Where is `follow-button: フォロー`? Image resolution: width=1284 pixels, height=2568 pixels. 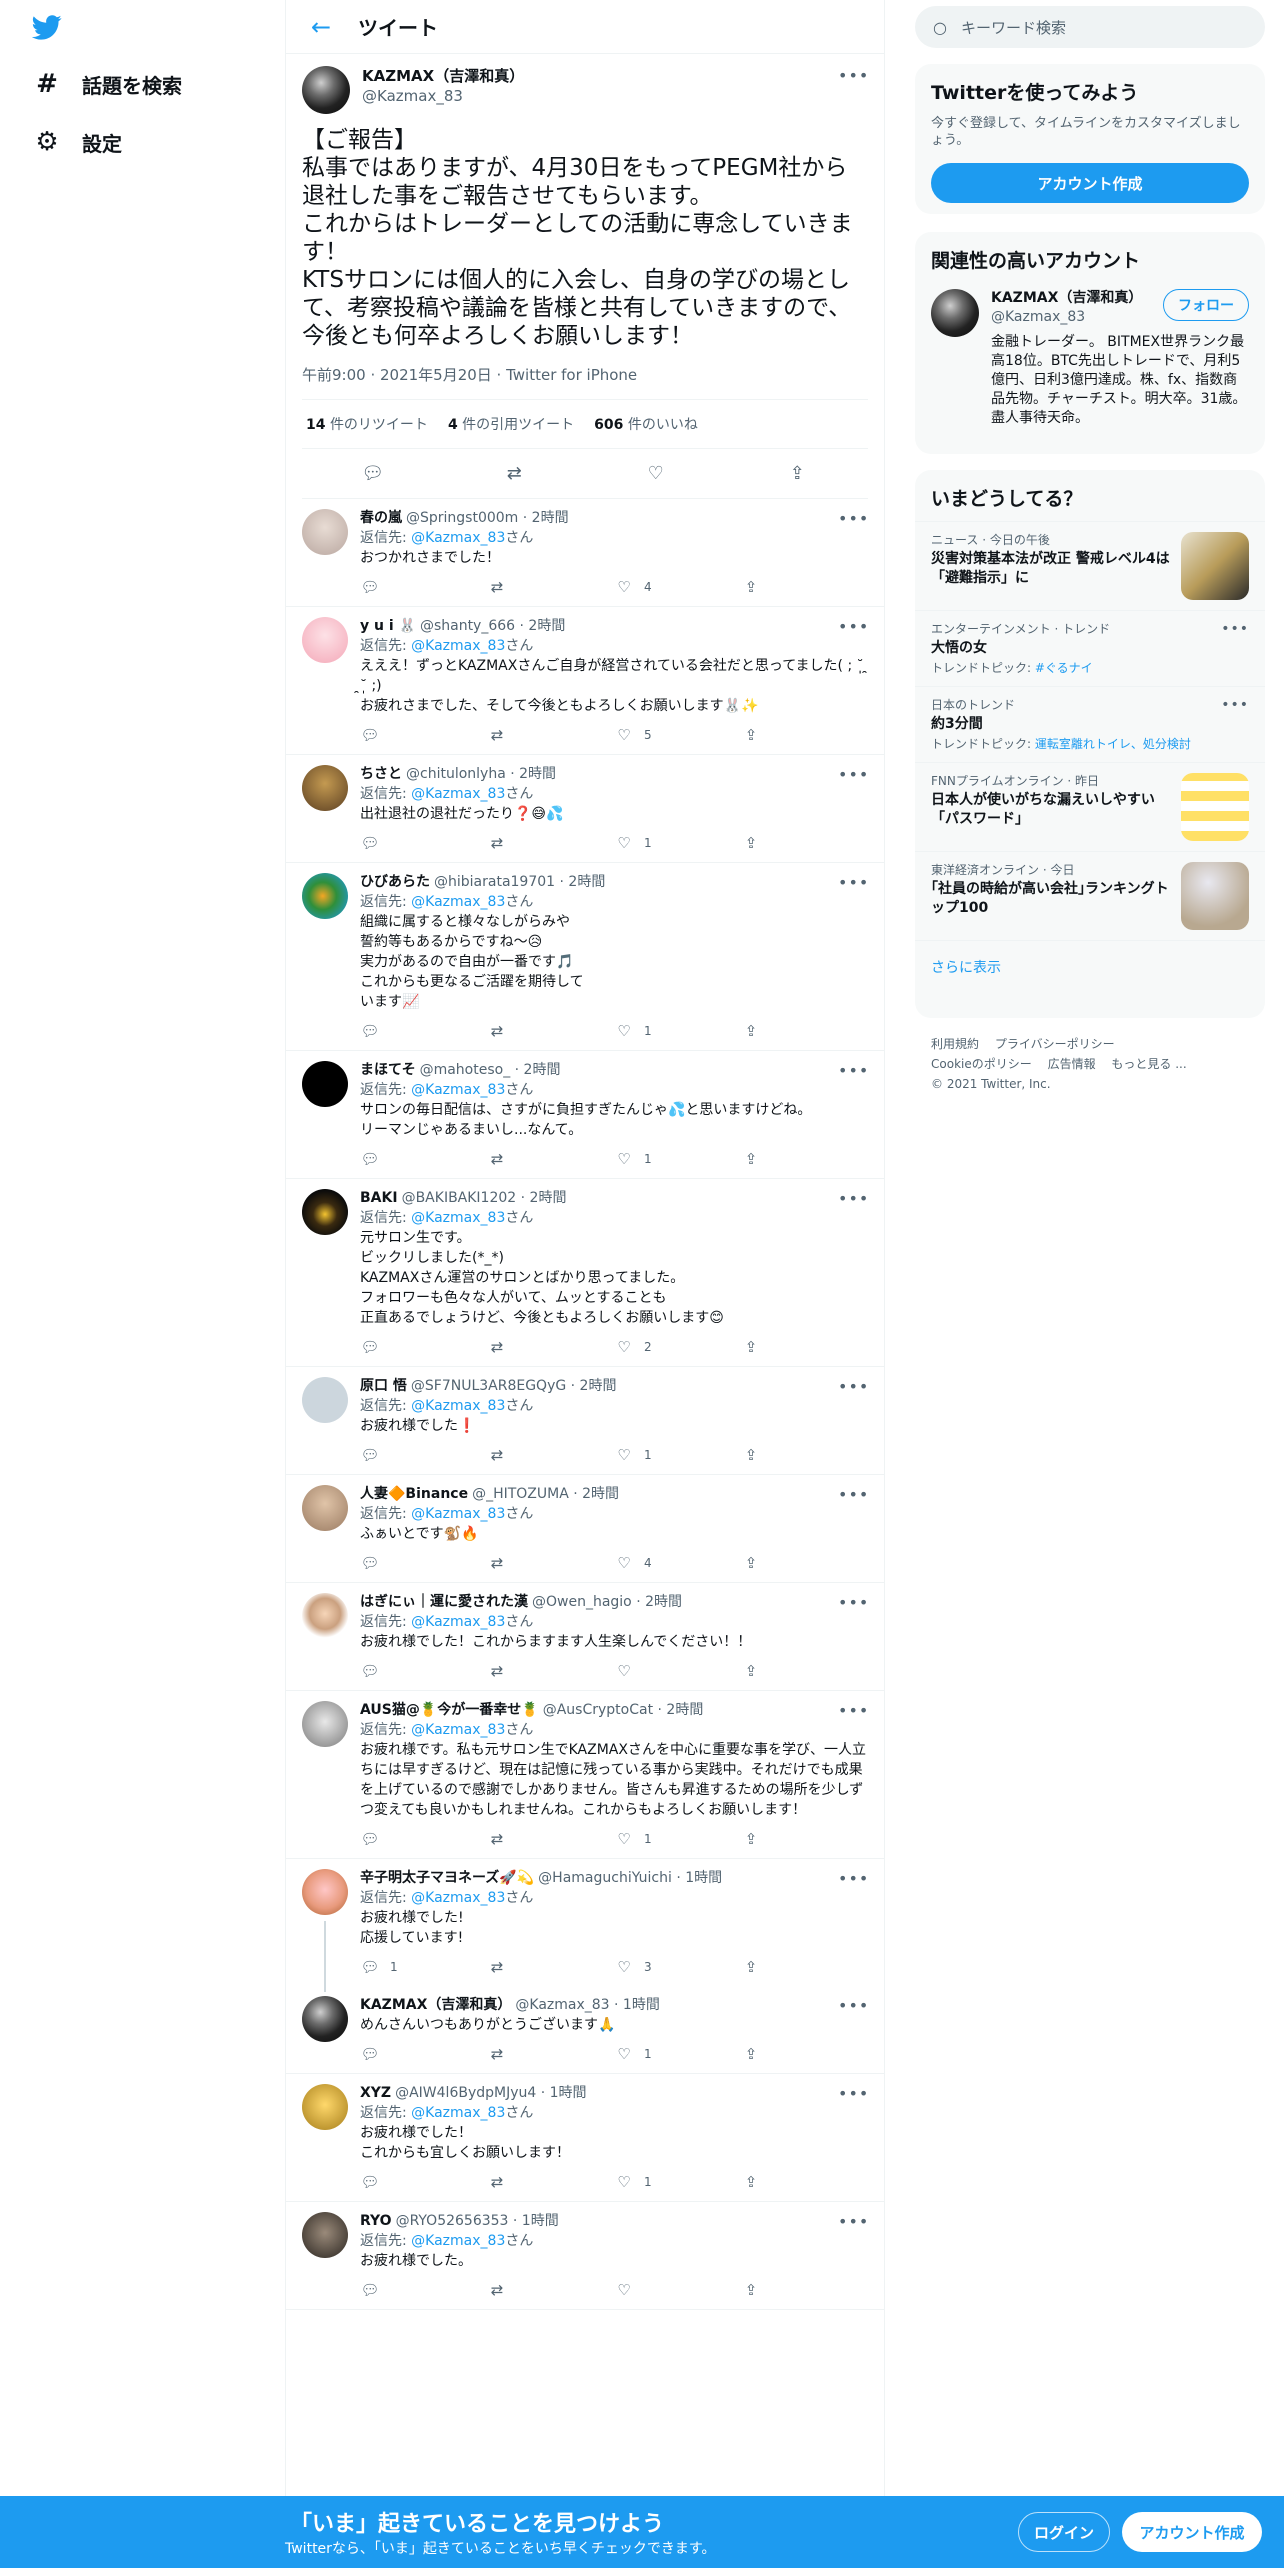 follow-button: フォロー is located at coordinates (1206, 305).